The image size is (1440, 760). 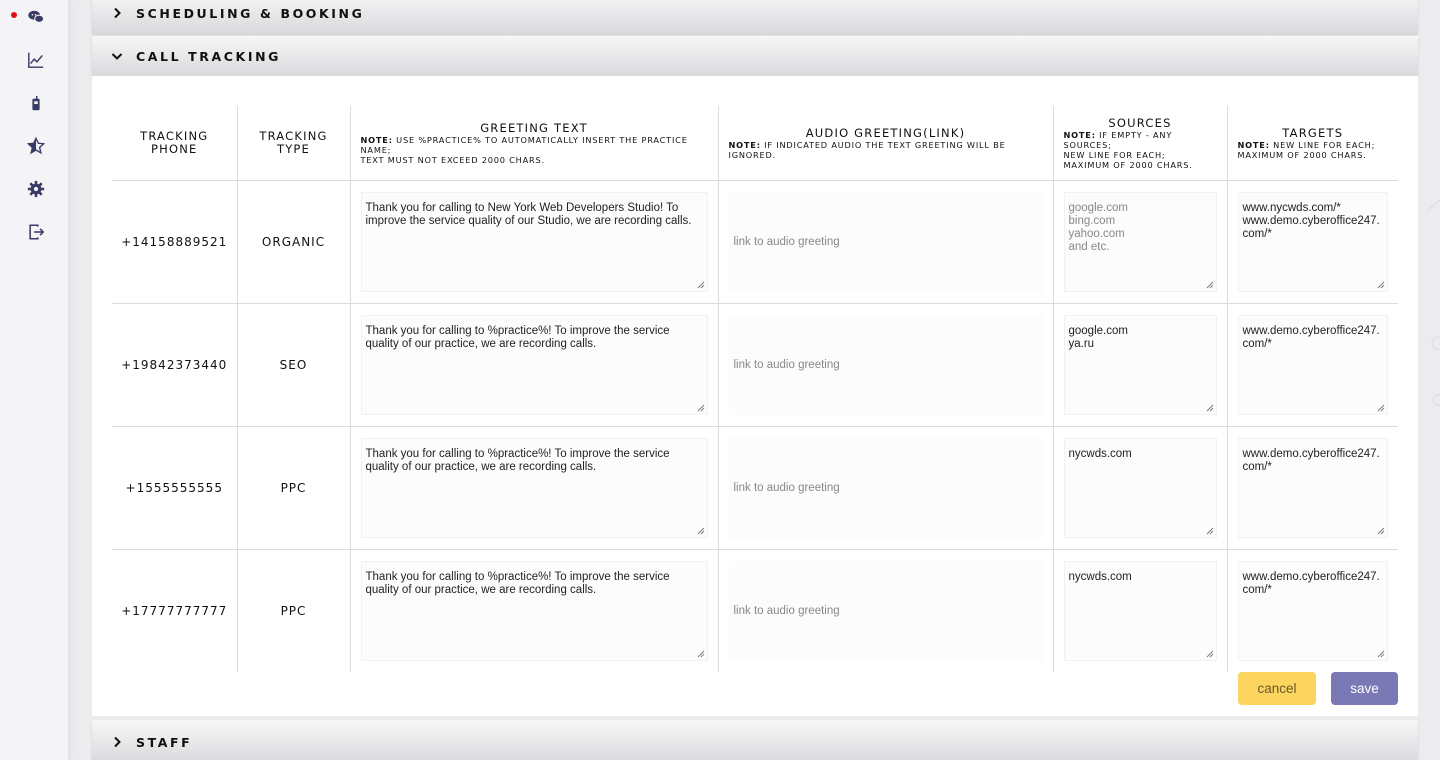 I want to click on chevron-down-icon, so click(x=117, y=56).